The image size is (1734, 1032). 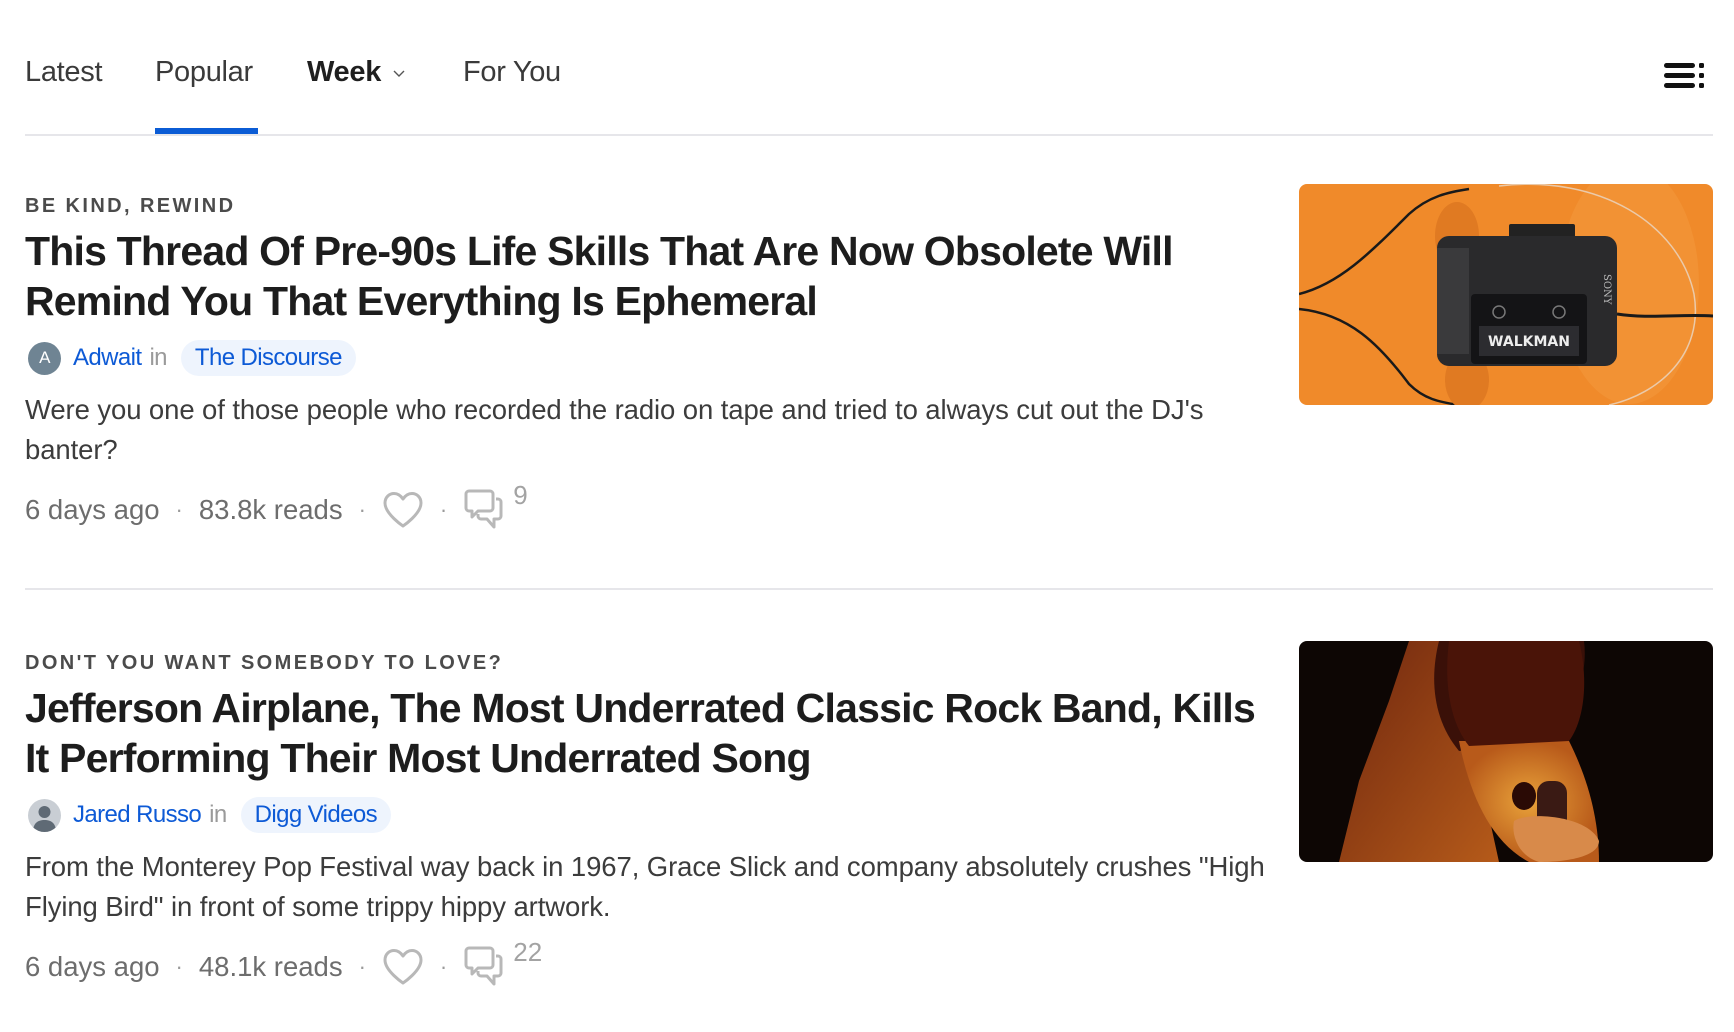 I want to click on author-link: Adwait, so click(x=107, y=358).